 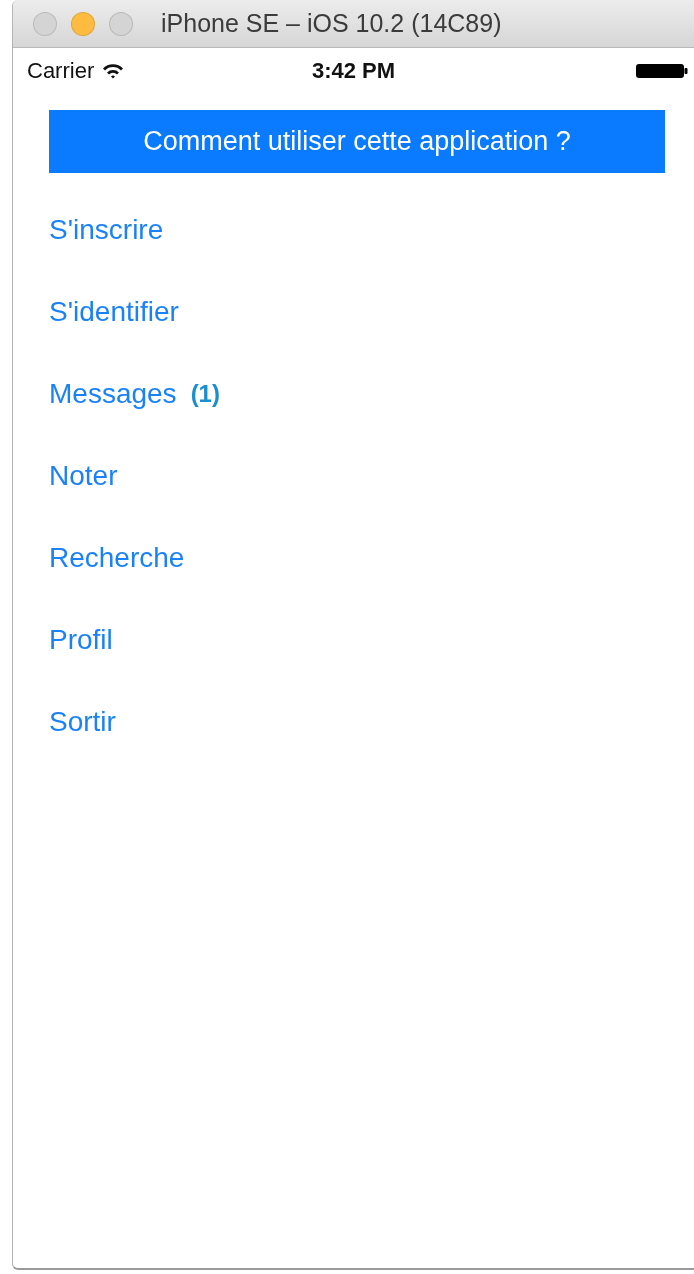 I want to click on wifi-icon, so click(x=113, y=71).